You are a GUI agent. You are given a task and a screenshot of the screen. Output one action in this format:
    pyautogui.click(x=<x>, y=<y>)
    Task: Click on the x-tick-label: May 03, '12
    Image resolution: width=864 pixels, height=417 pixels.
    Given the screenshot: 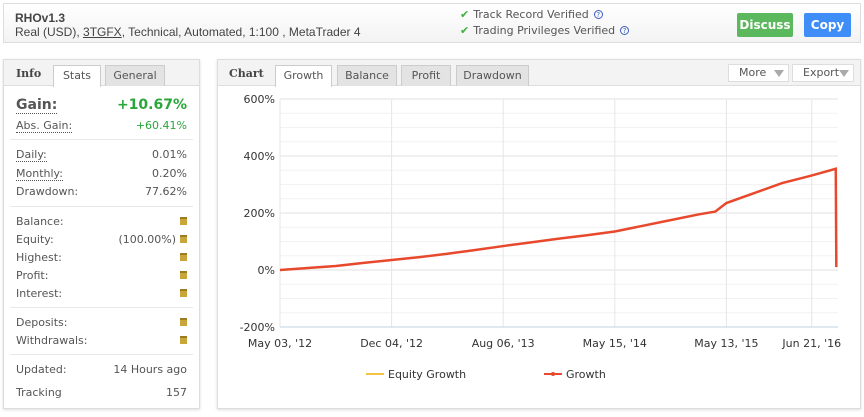 What is the action you would take?
    pyautogui.click(x=280, y=343)
    